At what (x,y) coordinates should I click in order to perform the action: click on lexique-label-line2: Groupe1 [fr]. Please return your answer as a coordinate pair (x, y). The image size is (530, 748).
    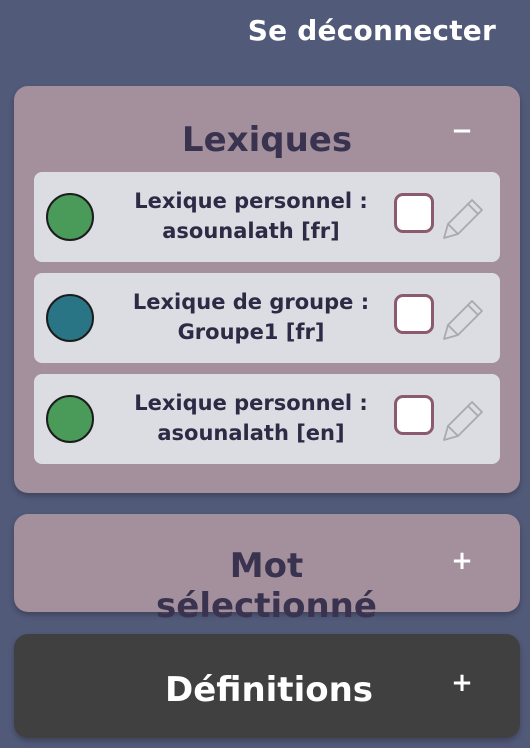
    Looking at the image, I should click on (251, 332).